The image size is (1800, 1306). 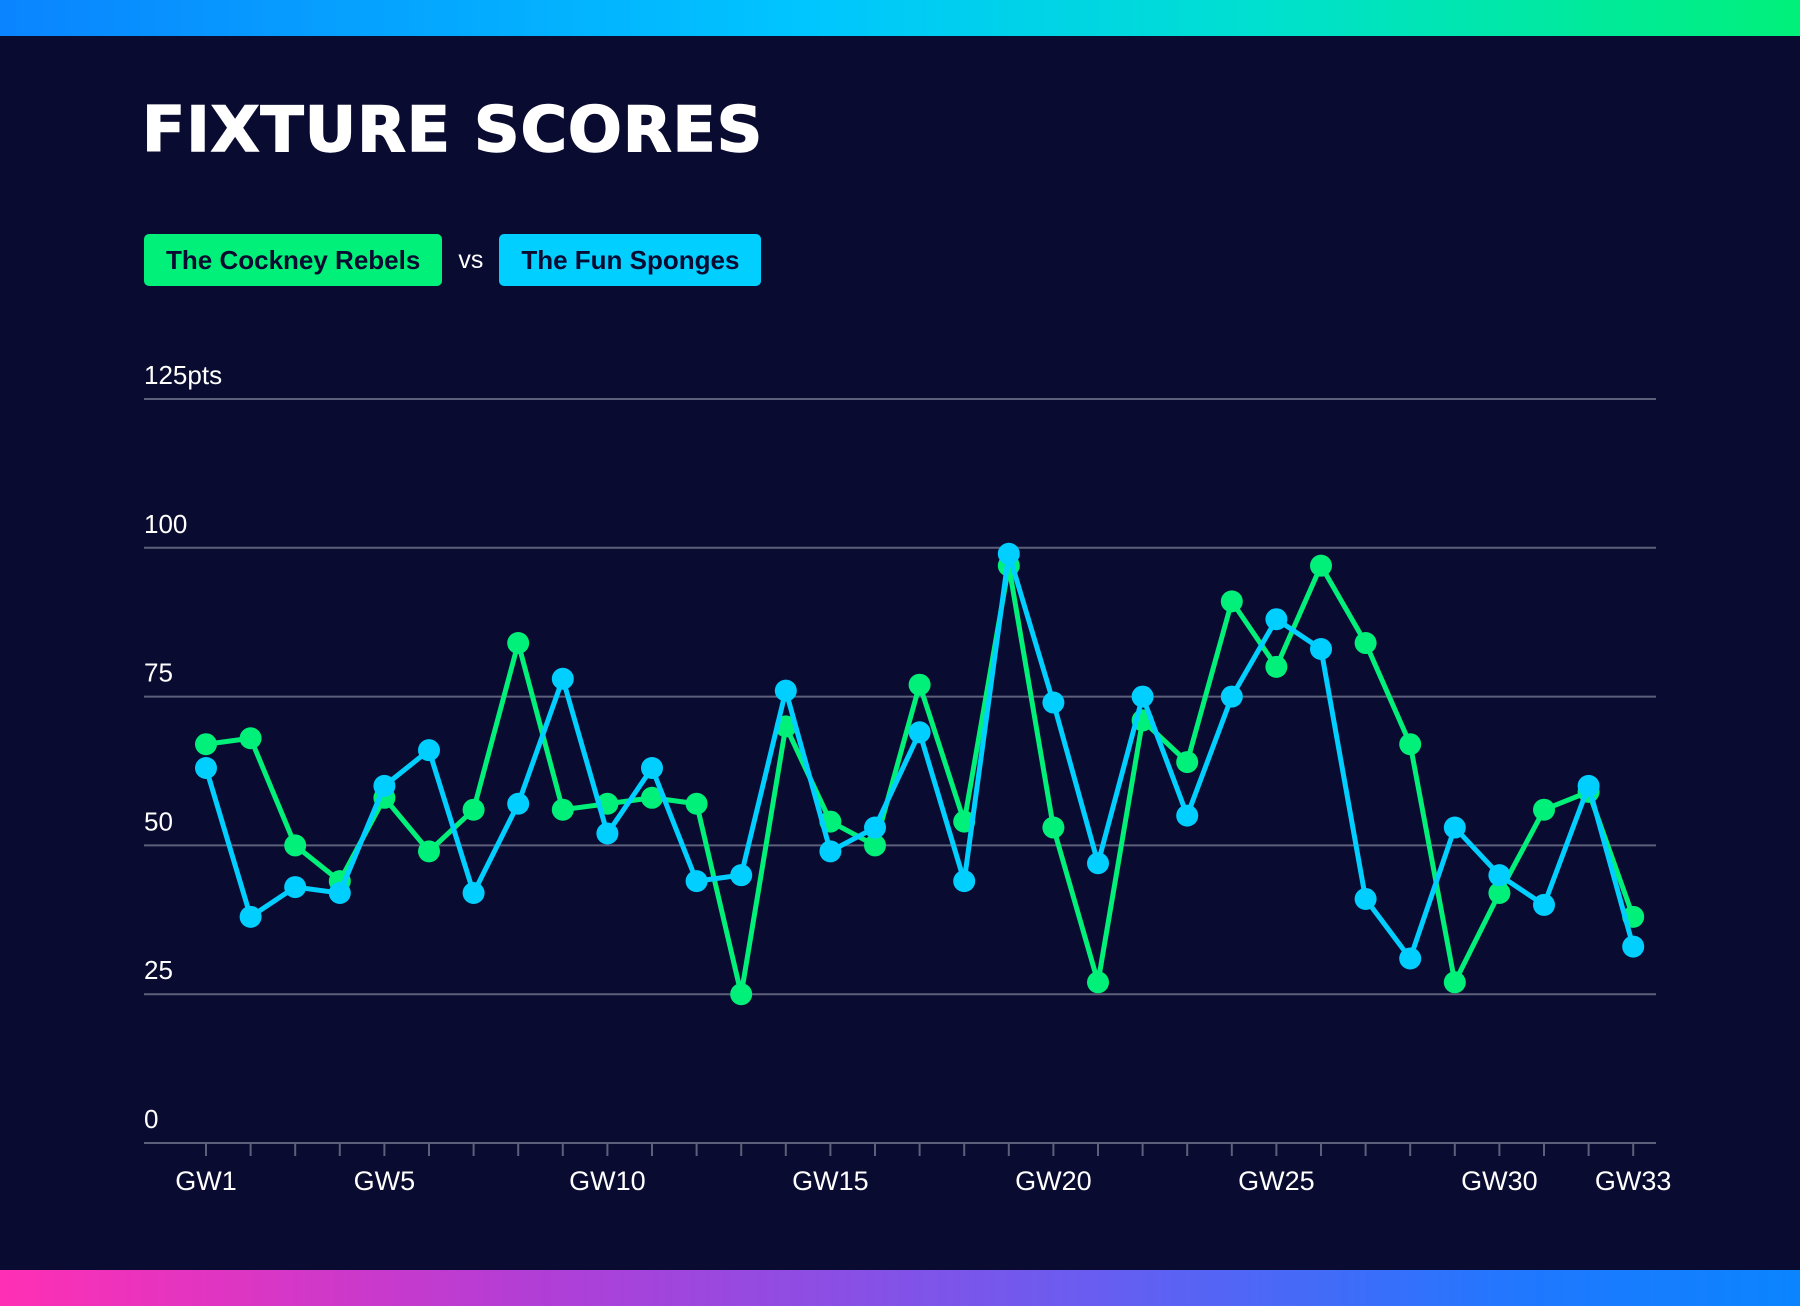 What do you see at coordinates (151, 1119) in the screenshot?
I see `y-tick-label-0: 0` at bounding box center [151, 1119].